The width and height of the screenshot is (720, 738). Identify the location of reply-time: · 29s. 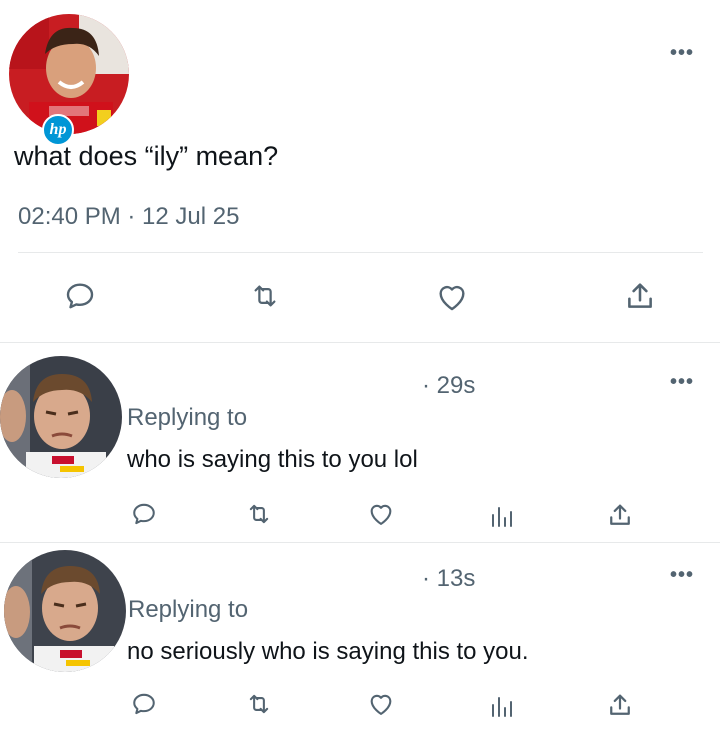
(449, 385).